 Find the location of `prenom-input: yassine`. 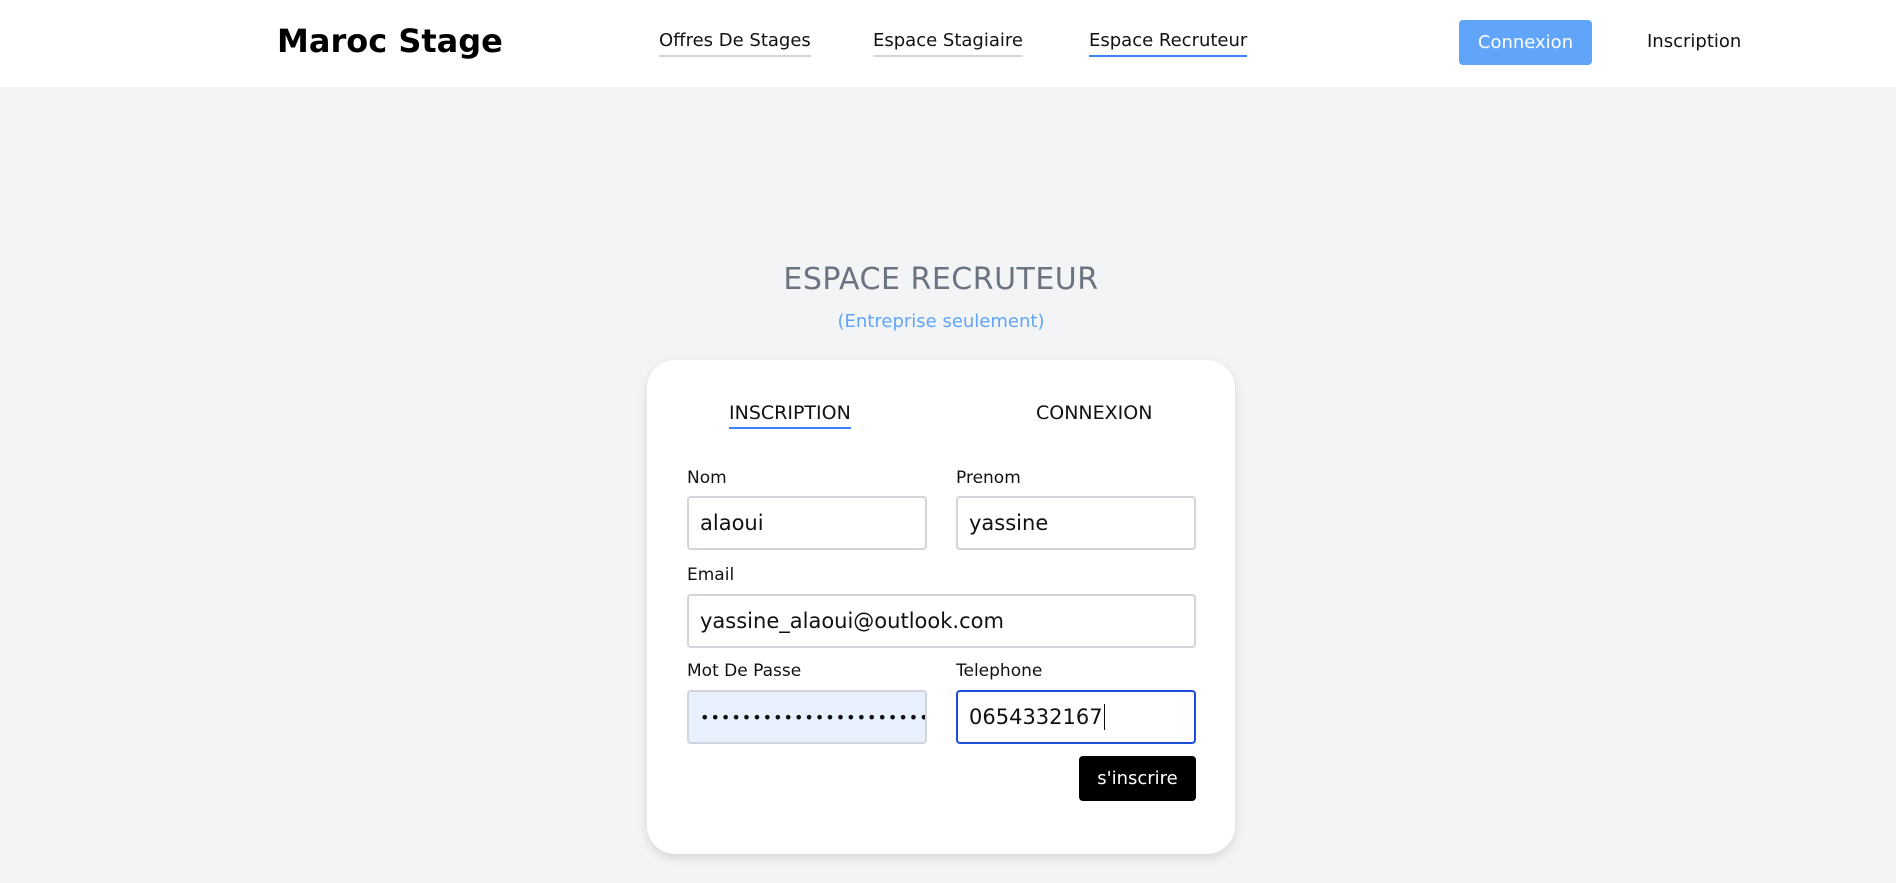

prenom-input: yassine is located at coordinates (1076, 523).